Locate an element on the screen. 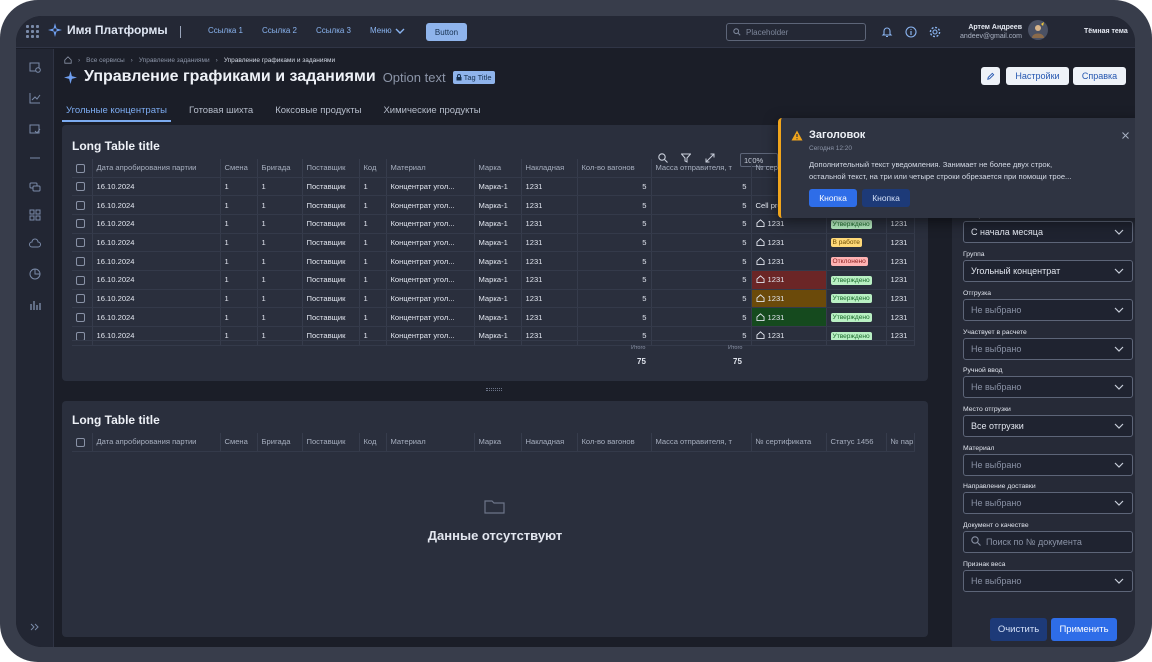 The image size is (1152, 662). table-cell: 1 is located at coordinates (239, 317).